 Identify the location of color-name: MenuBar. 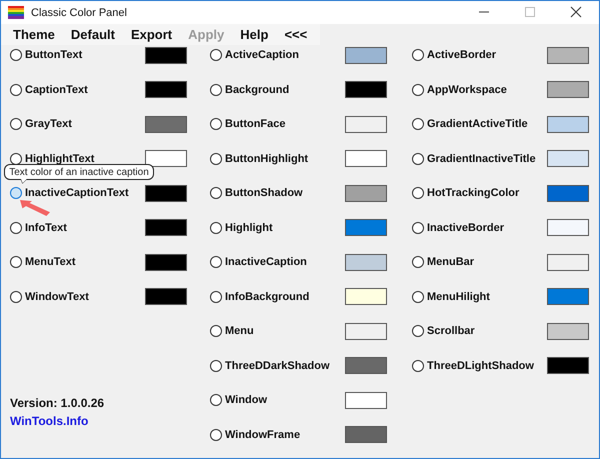
(451, 262).